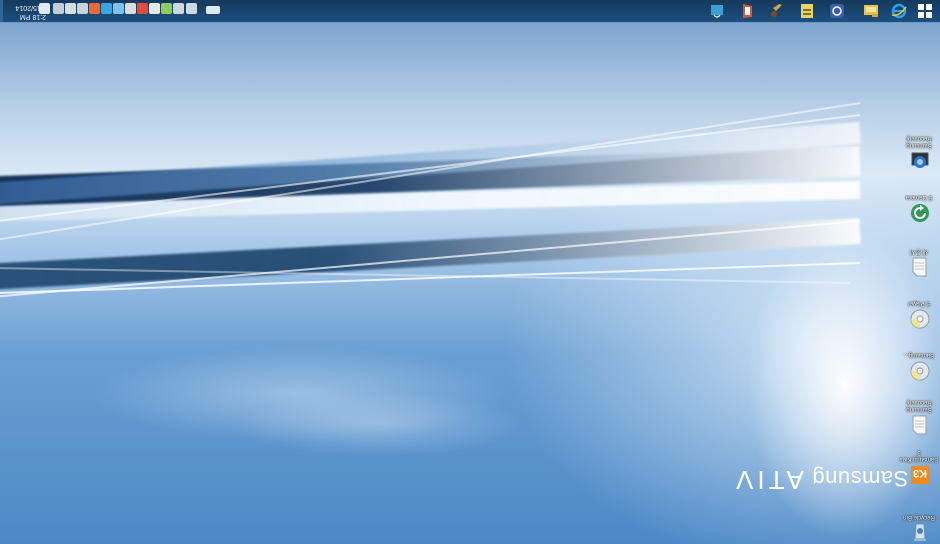  What do you see at coordinates (470, 11) in the screenshot?
I see `taskbar: 2:18 PM 12/15/2014` at bounding box center [470, 11].